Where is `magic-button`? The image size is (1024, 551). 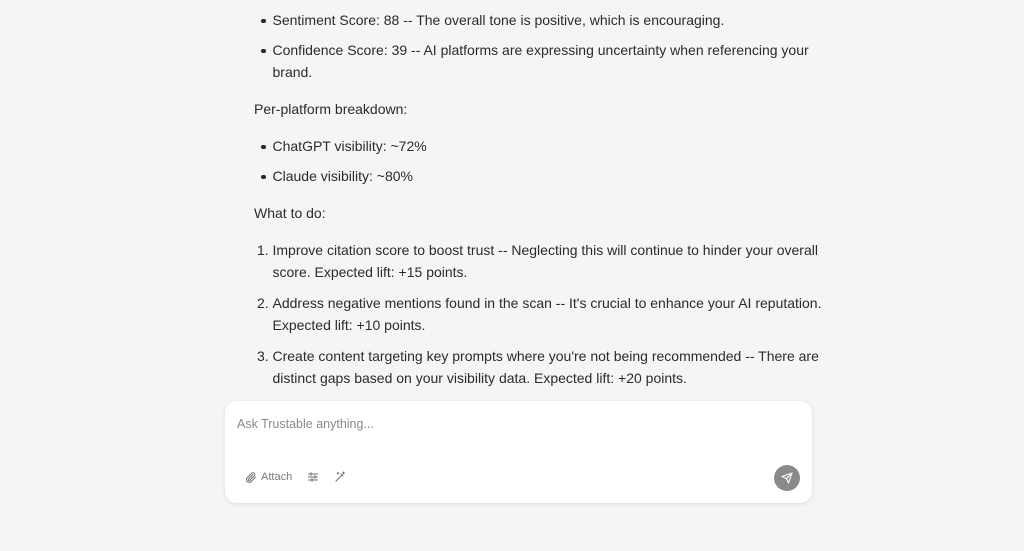
magic-button is located at coordinates (340, 477).